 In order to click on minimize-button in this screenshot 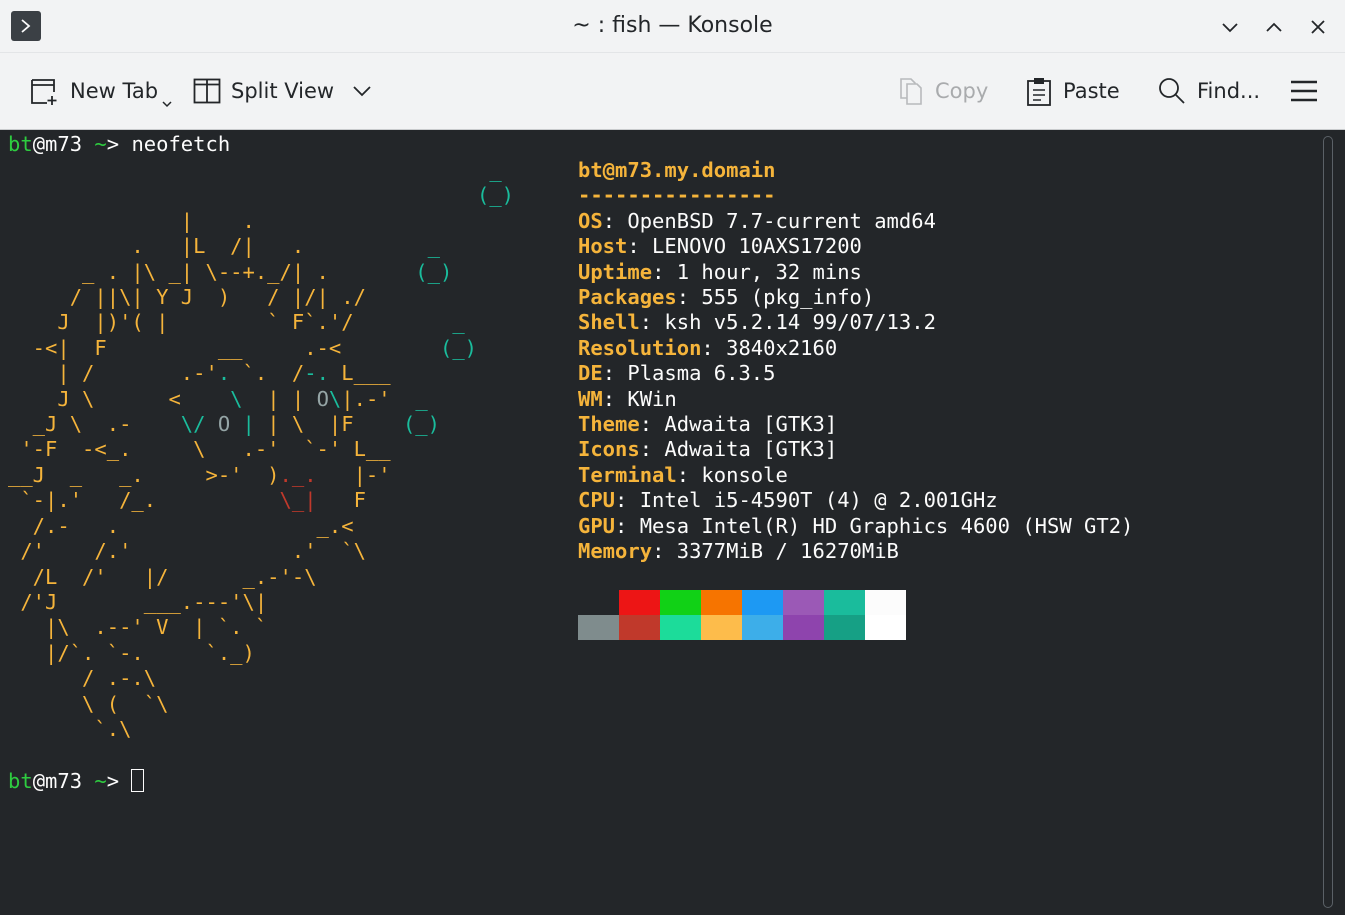, I will do `click(1230, 27)`.